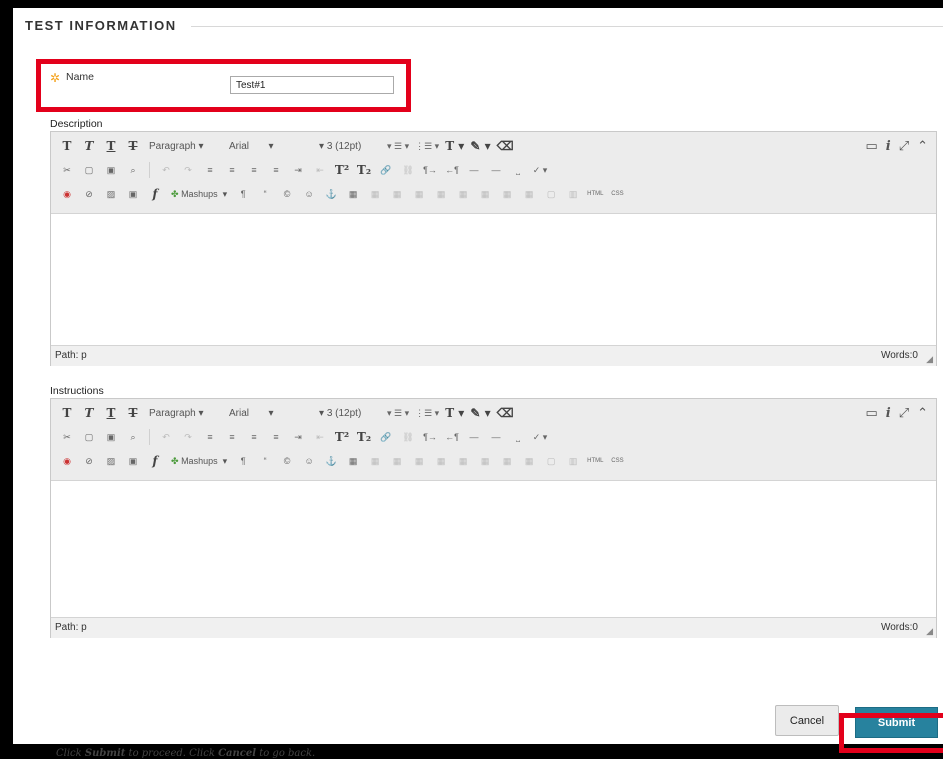 This screenshot has width=943, height=759. Describe the element at coordinates (111, 146) in the screenshot. I see `underline-icon: T` at that location.